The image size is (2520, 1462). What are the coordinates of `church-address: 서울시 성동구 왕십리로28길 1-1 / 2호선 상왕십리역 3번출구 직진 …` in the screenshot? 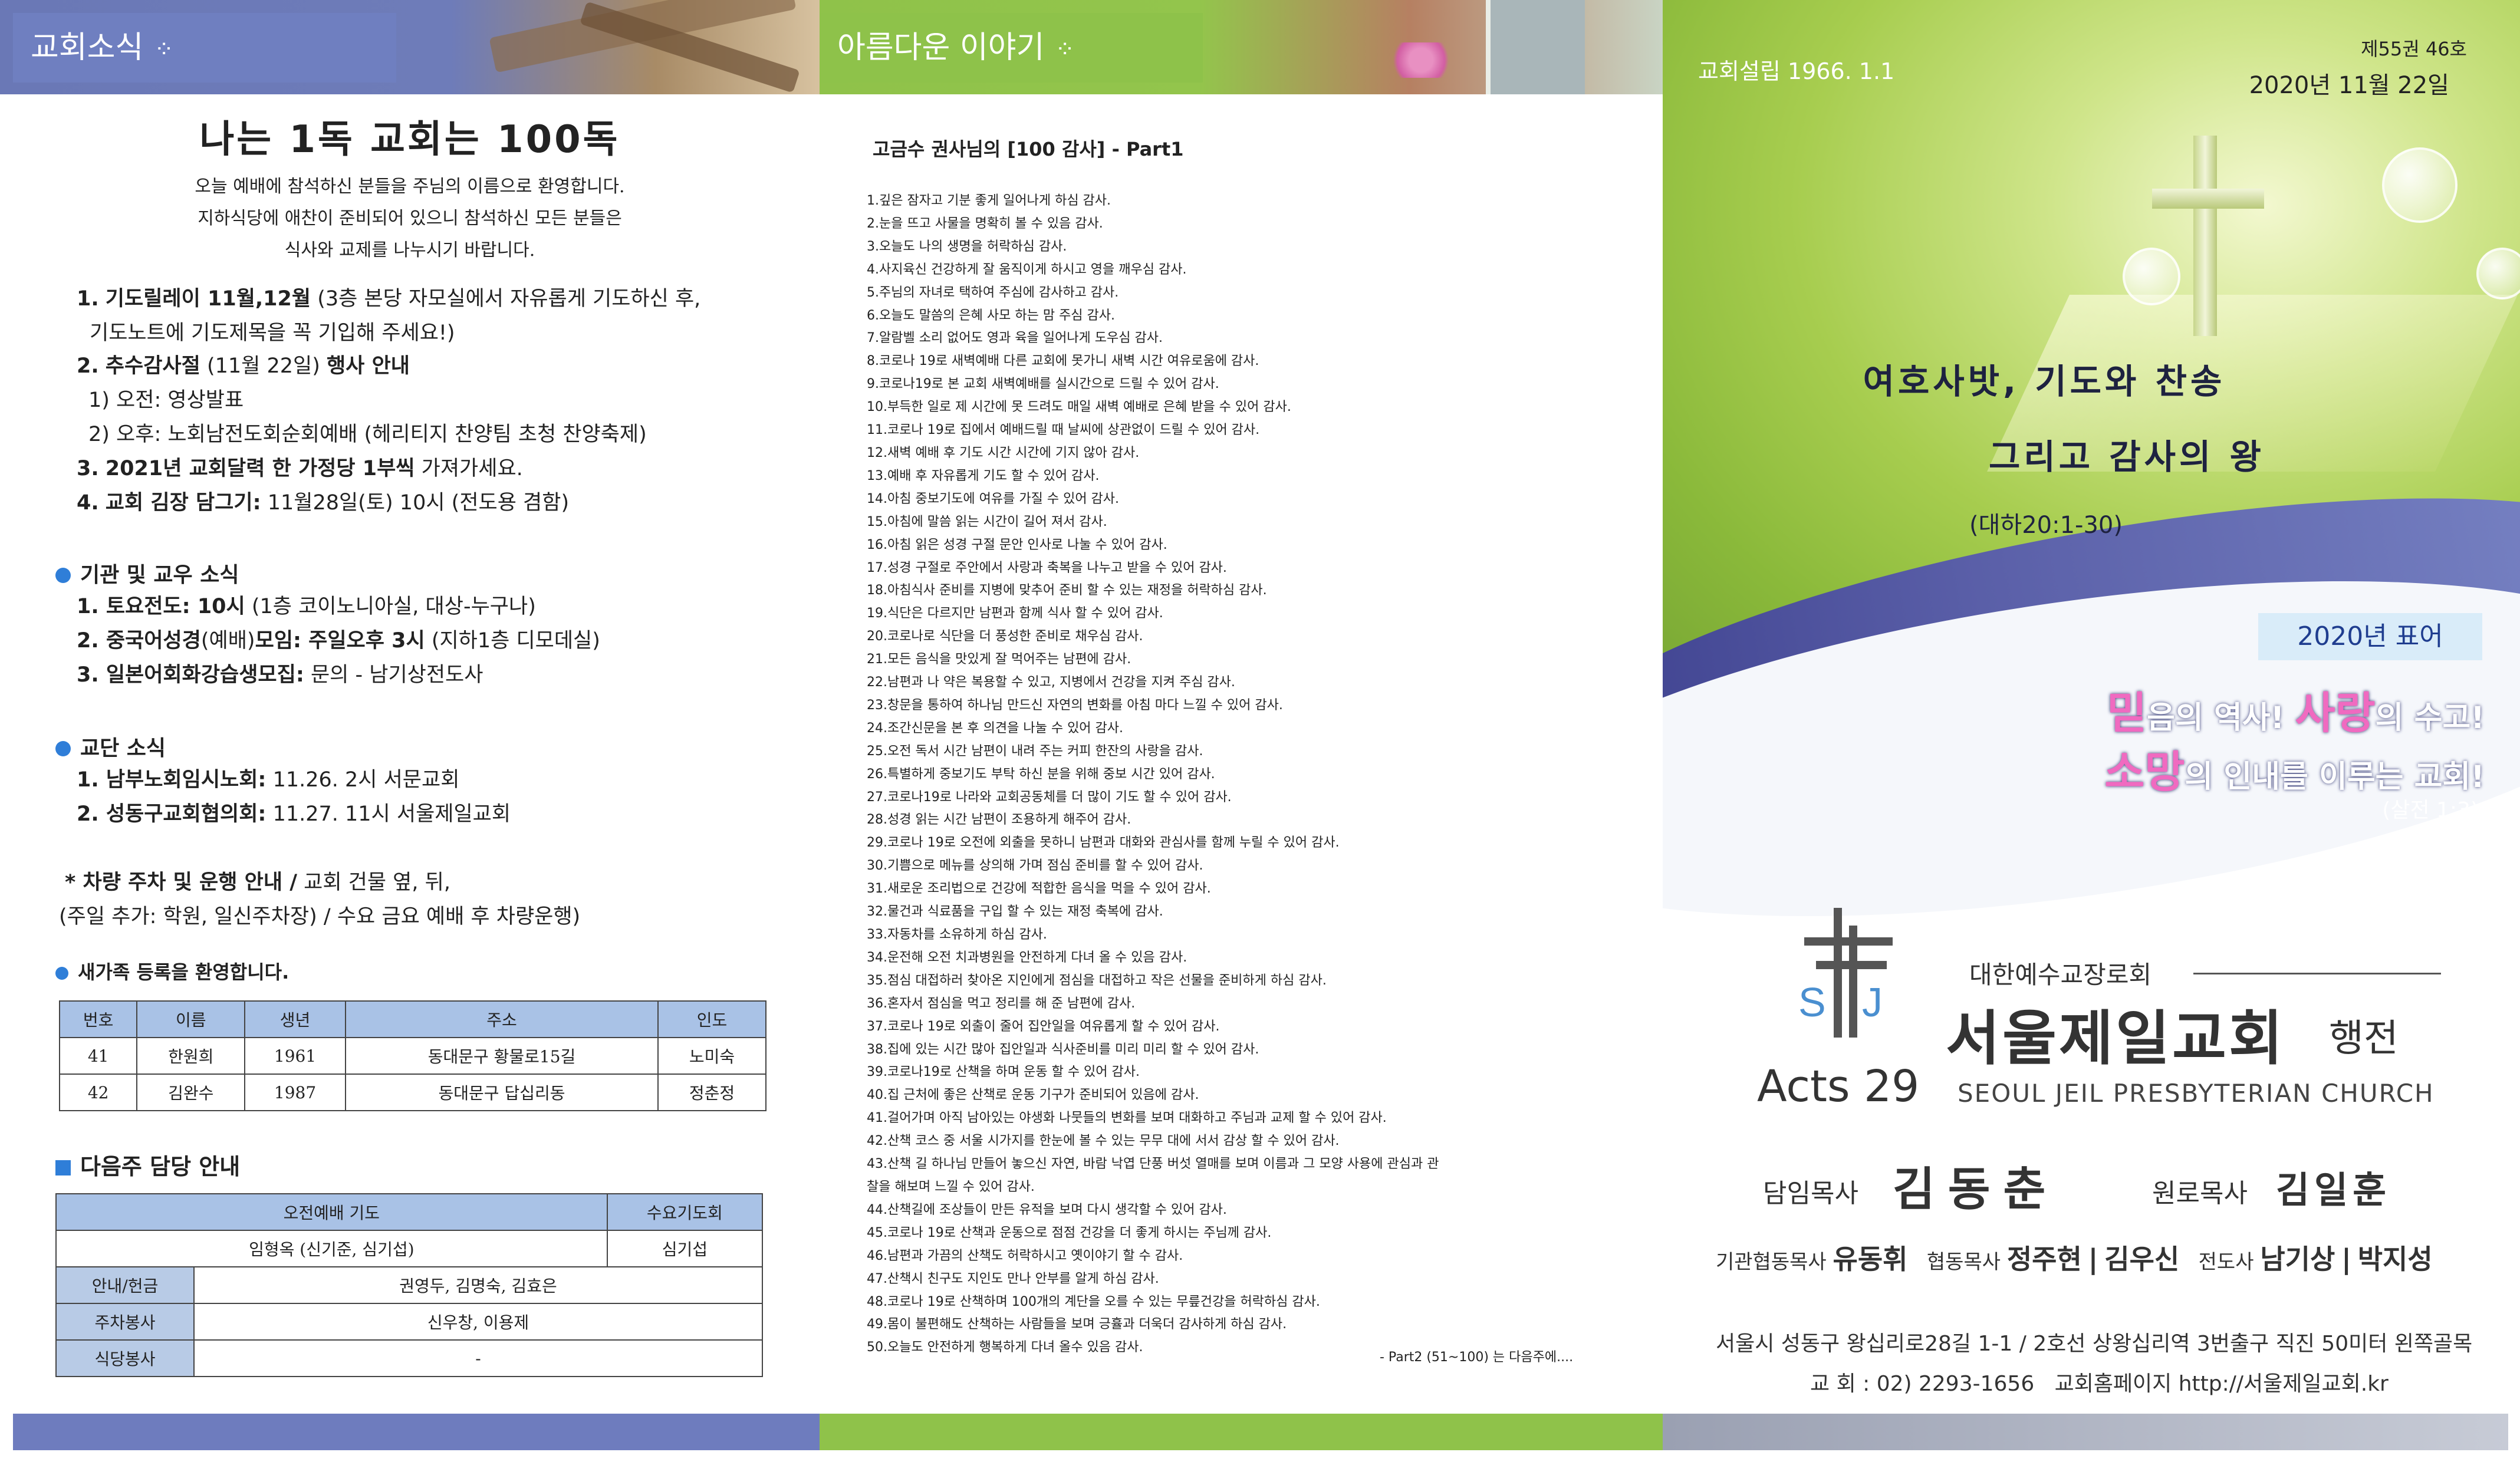 It's located at (2094, 1344).